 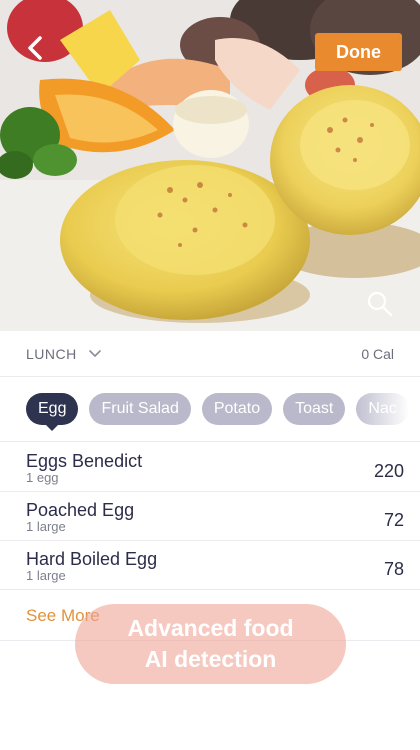 I want to click on chip-egg: Egg, so click(x=52, y=412).